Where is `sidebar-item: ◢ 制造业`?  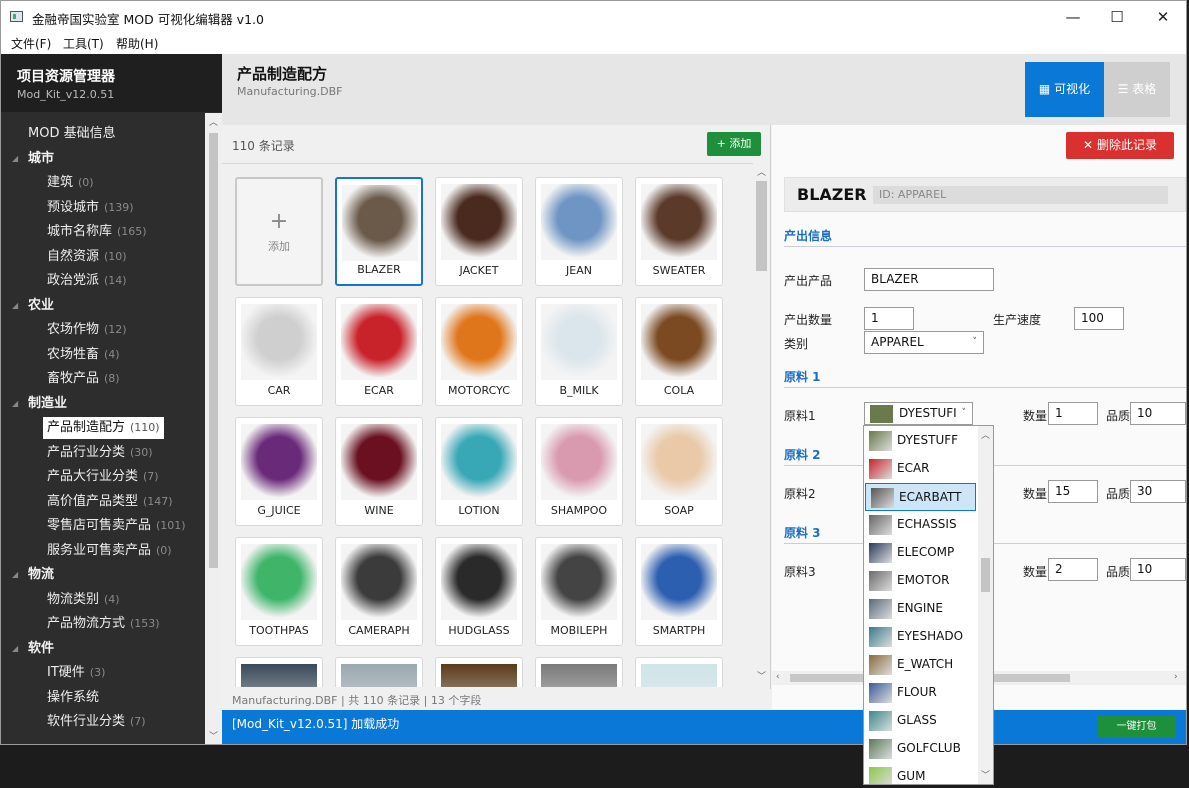 sidebar-item: ◢ 制造业 is located at coordinates (39, 404).